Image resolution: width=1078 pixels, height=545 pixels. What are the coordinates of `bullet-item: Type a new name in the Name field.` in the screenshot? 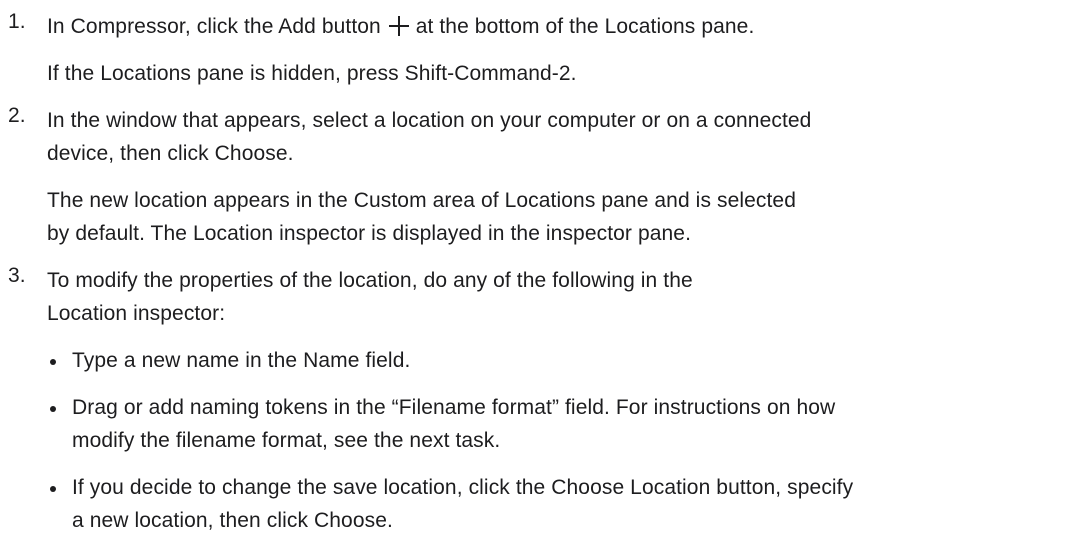 It's located at (562, 360).